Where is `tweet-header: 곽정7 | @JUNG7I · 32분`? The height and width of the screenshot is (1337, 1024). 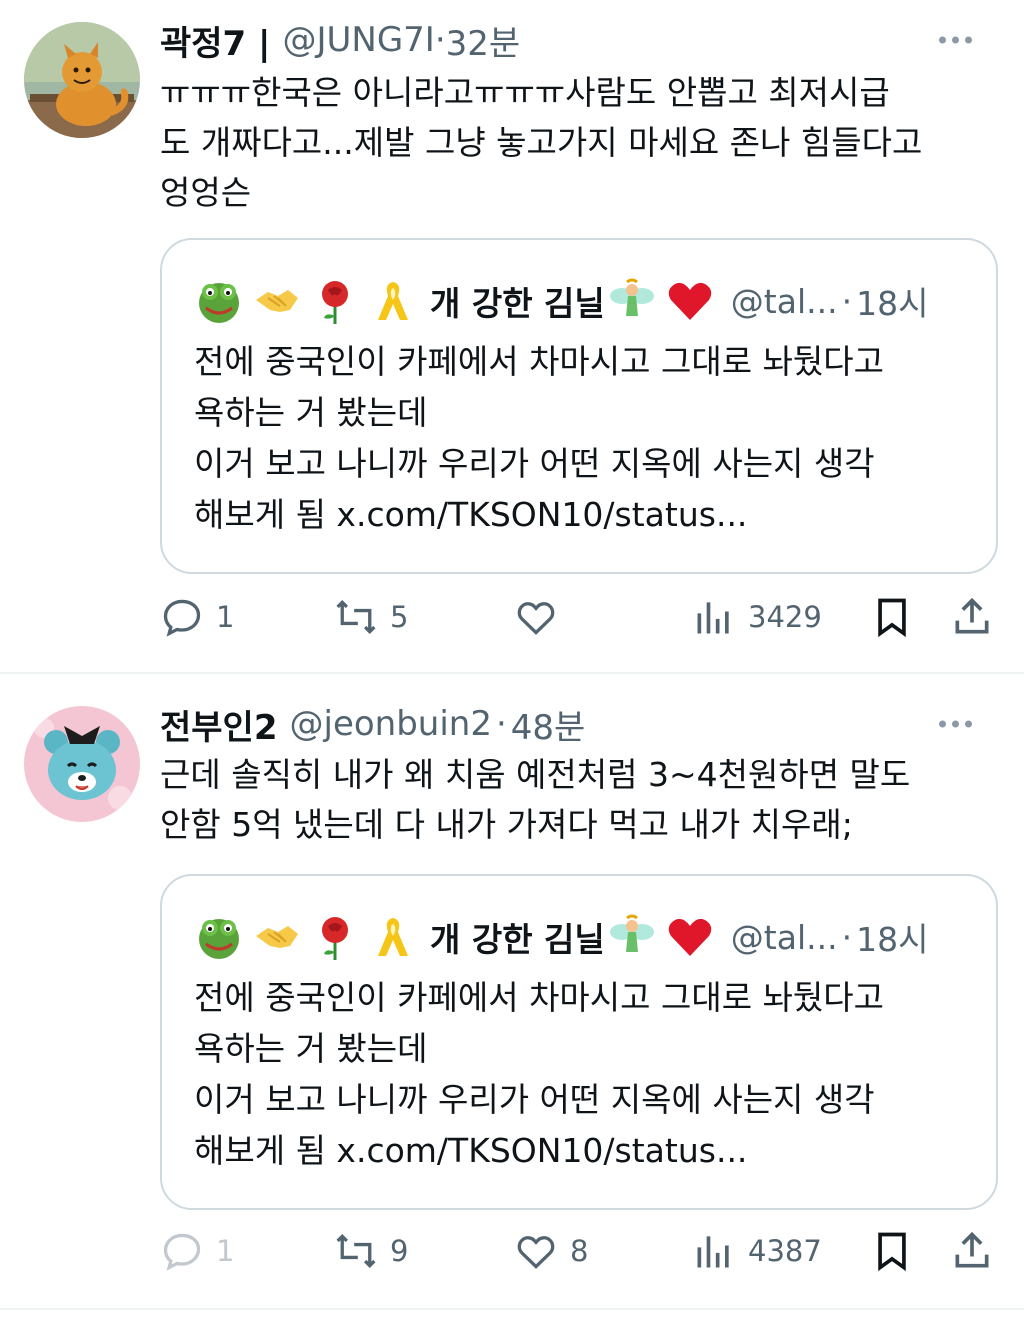 tweet-header: 곽정7 | @JUNG7I · 32분 is located at coordinates (580, 40).